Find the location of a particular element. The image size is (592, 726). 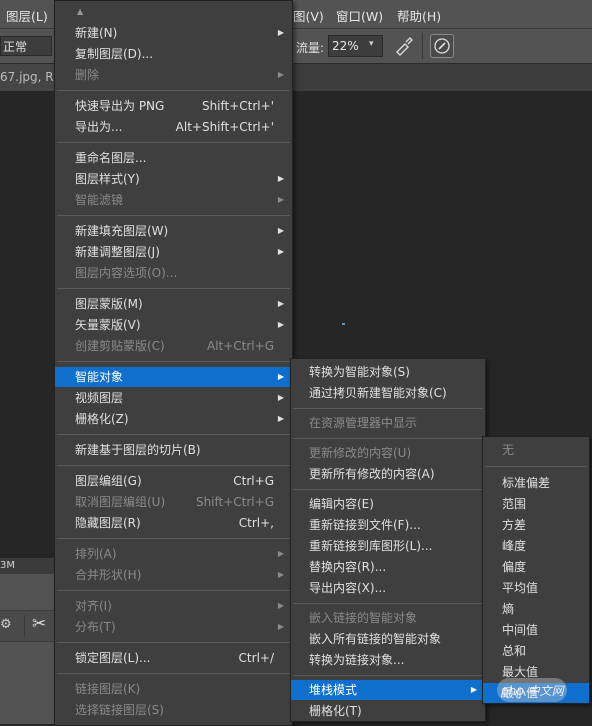

menu-layer: 图层(L) is located at coordinates (27, 15).